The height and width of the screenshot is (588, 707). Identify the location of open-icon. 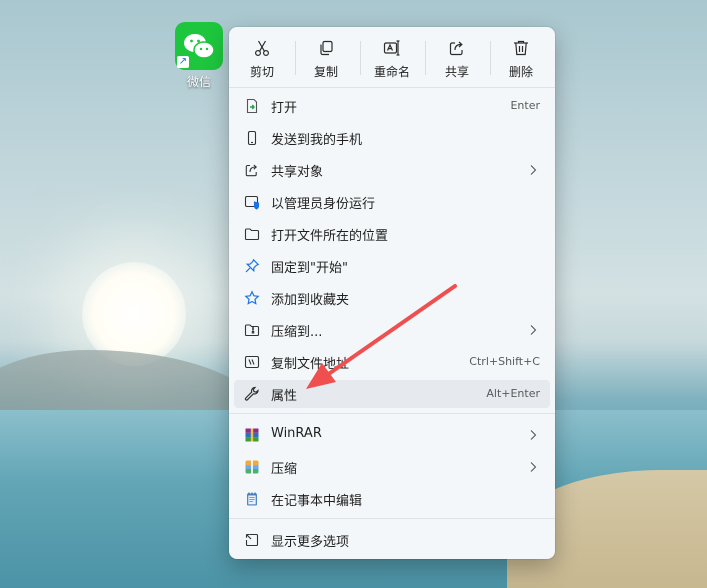
(252, 106).